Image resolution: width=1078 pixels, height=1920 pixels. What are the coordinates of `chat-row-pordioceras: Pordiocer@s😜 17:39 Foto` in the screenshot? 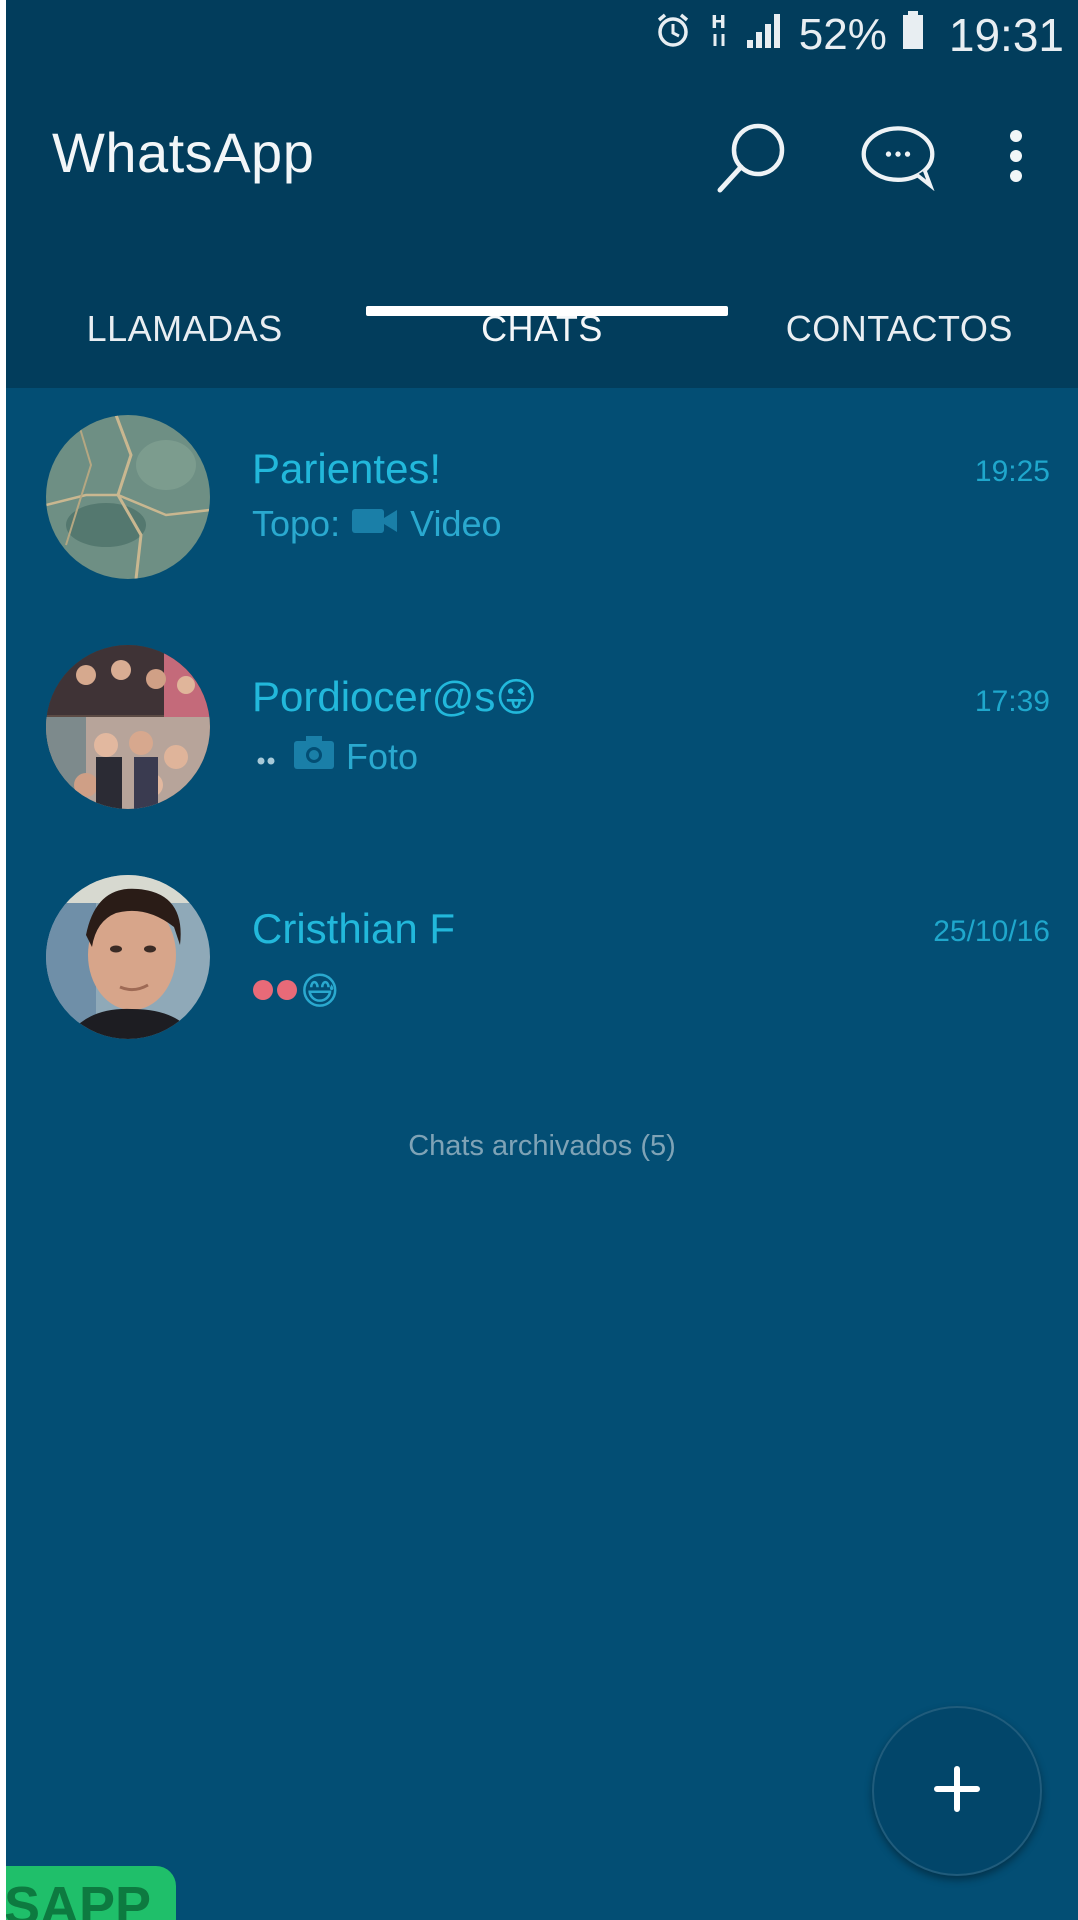 It's located at (542, 735).